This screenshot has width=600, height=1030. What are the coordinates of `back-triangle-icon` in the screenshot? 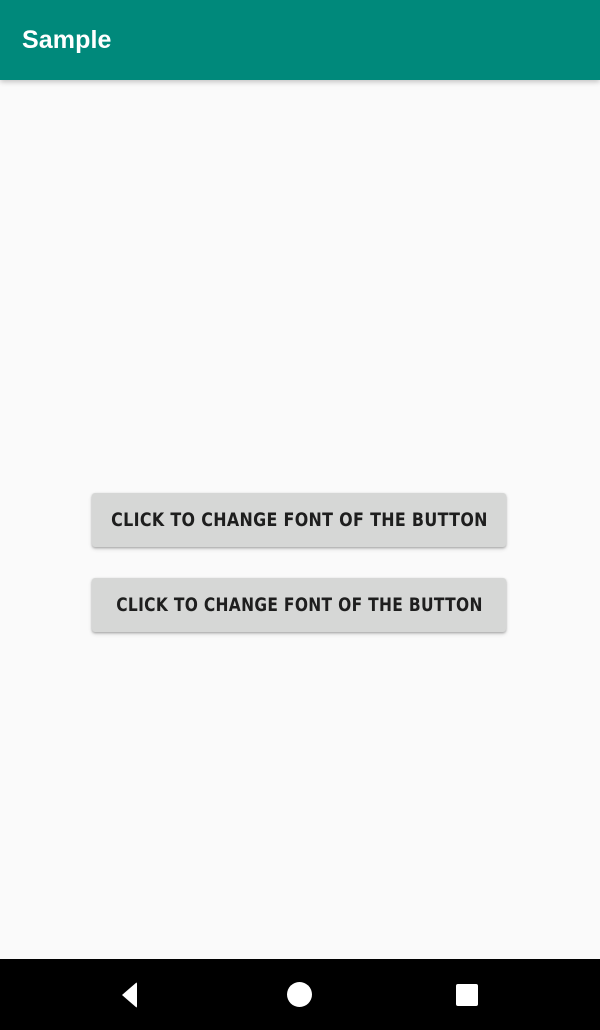 It's located at (129, 994).